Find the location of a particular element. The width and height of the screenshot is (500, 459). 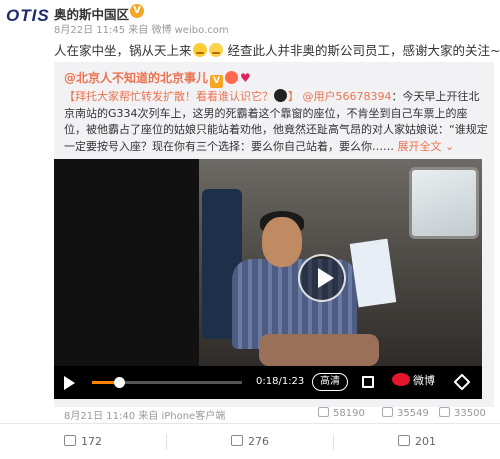

like-button: 201 is located at coordinates (417, 441).